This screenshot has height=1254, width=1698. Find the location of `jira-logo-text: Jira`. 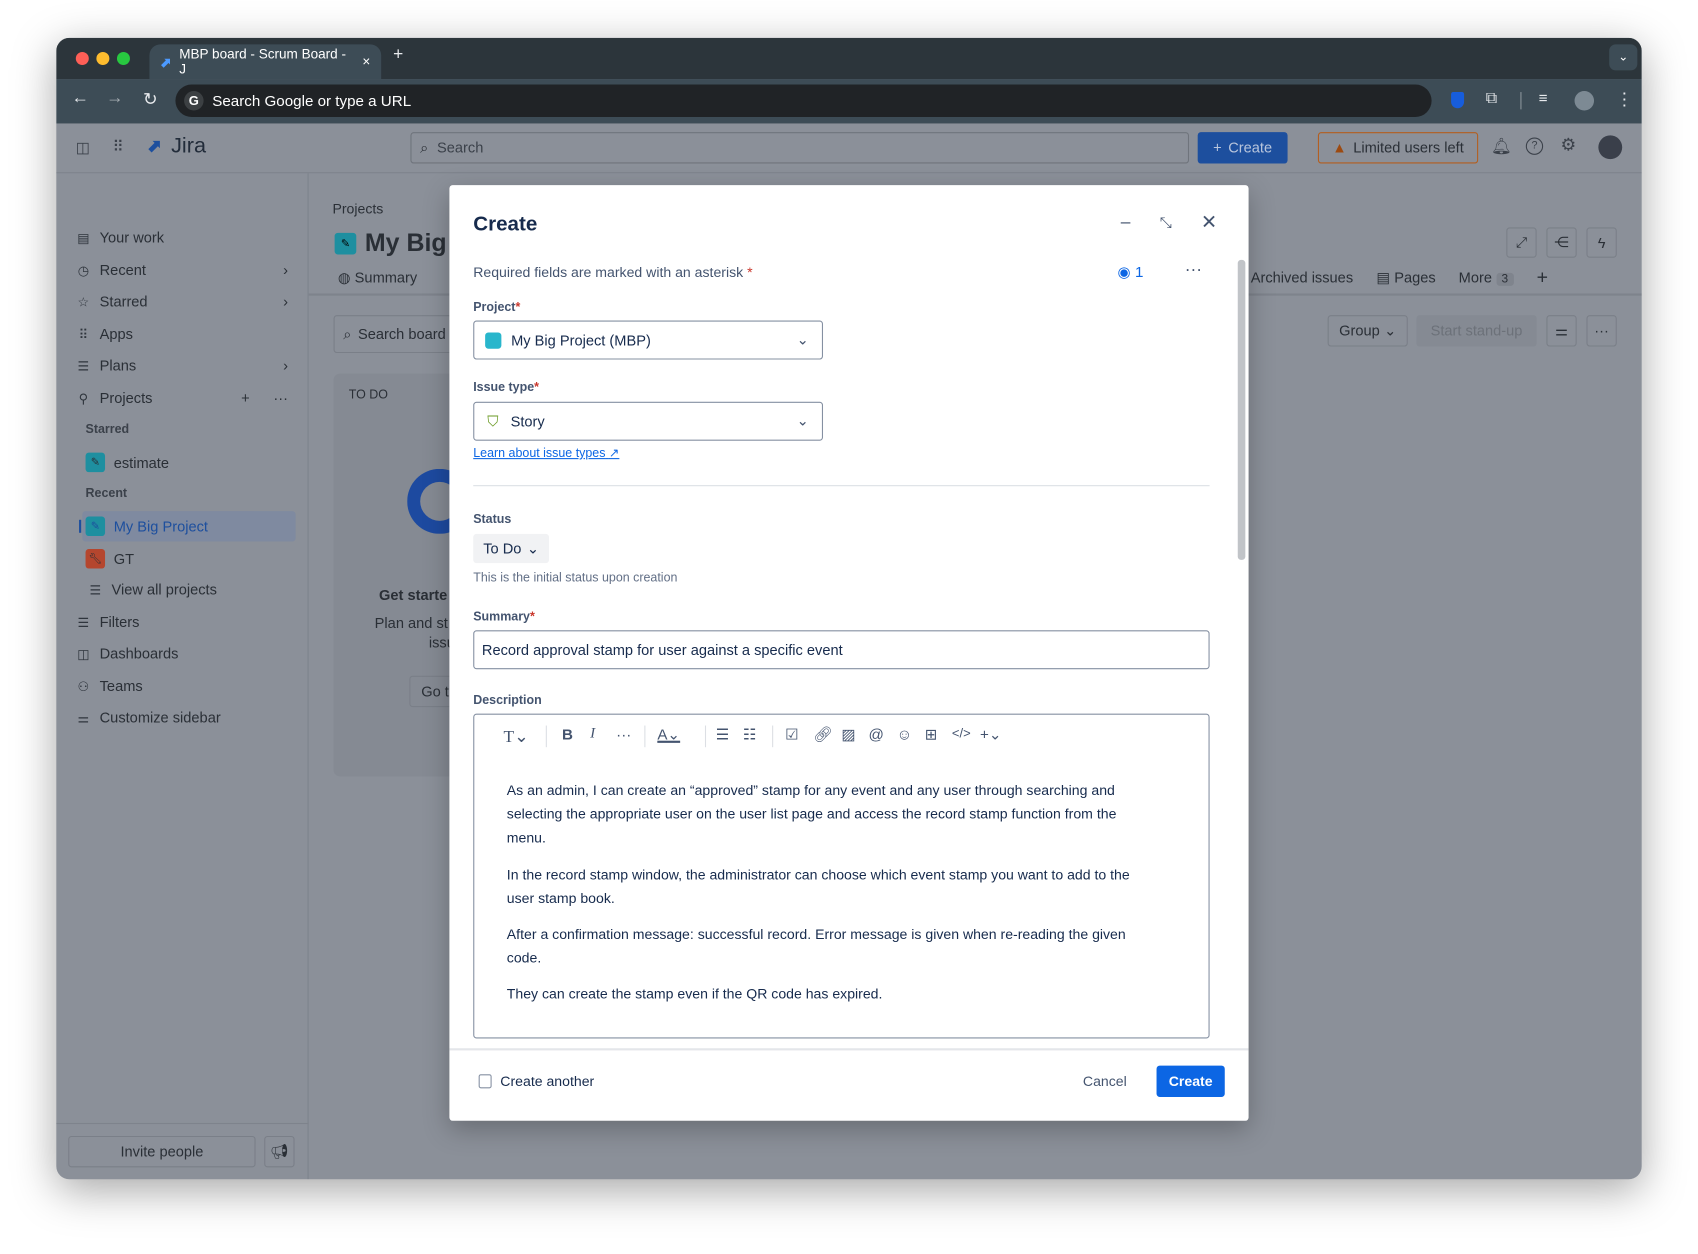

jira-logo-text: Jira is located at coordinates (188, 146).